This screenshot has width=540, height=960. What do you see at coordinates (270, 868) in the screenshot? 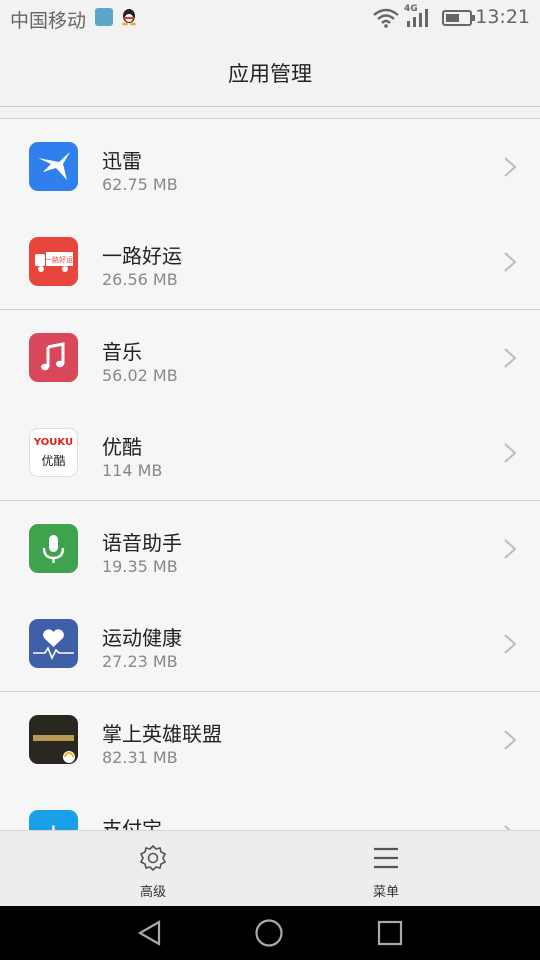
I see `bottom-action-bar: 高级 菜单` at bounding box center [270, 868].